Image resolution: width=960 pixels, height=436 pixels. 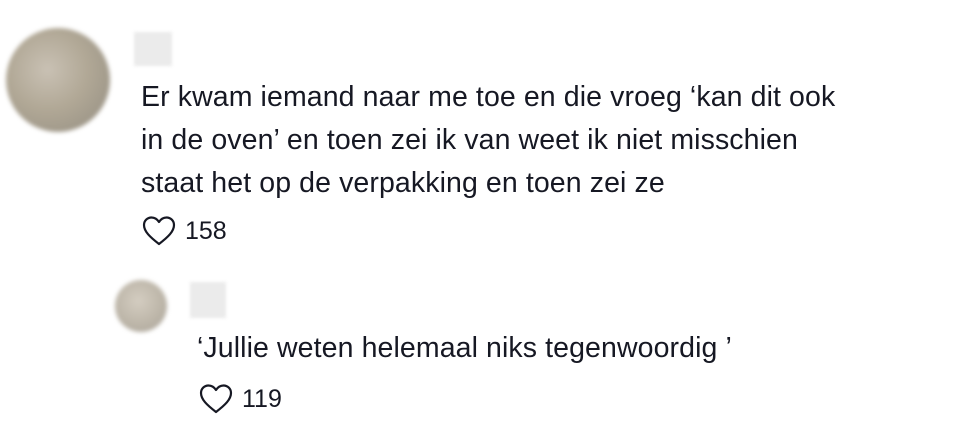 I want to click on avatar, so click(x=58, y=80).